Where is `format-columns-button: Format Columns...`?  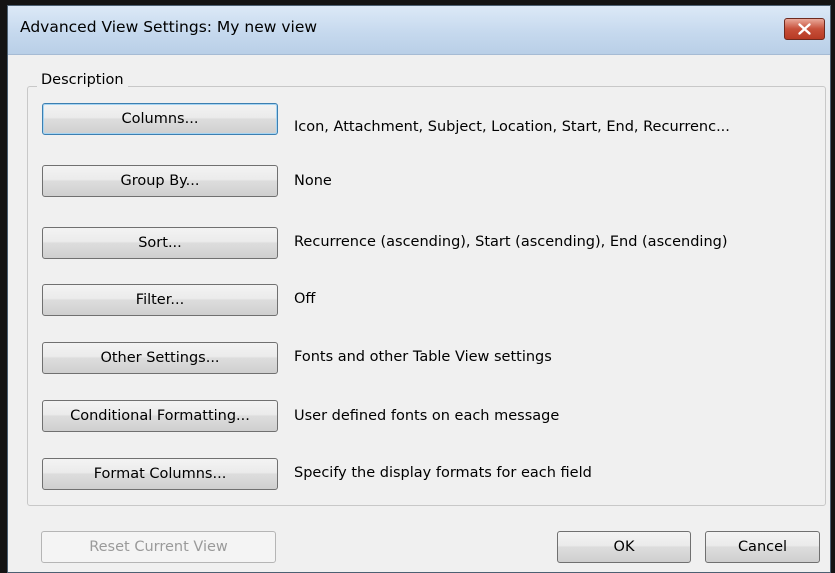
format-columns-button: Format Columns... is located at coordinates (160, 474).